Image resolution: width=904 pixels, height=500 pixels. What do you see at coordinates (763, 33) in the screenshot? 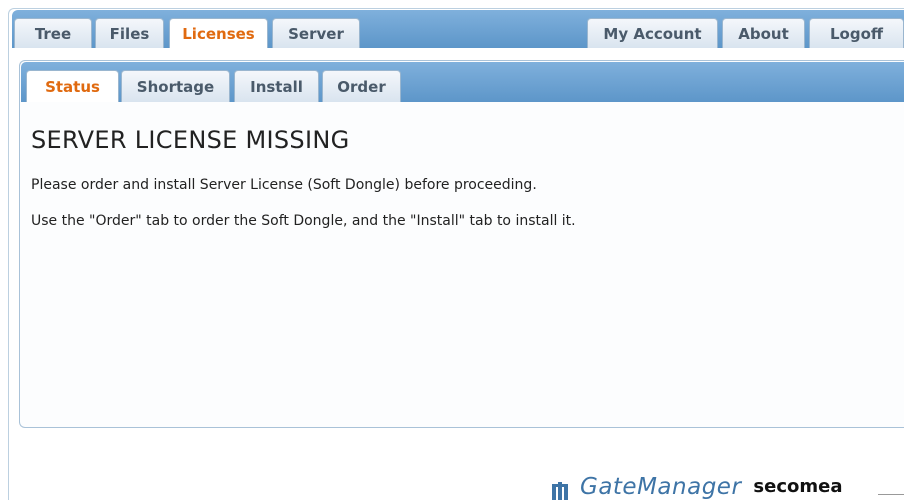
I see `tab-about: About` at bounding box center [763, 33].